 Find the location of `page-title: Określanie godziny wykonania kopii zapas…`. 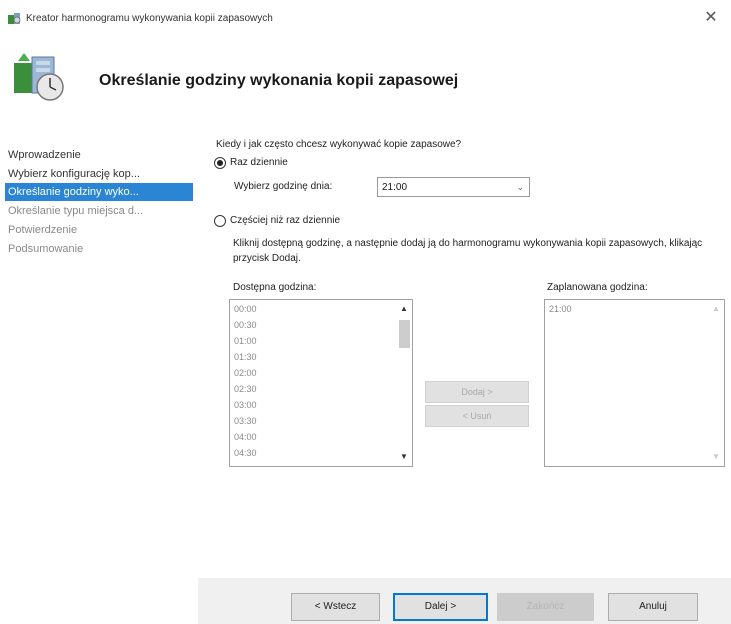

page-title: Określanie godziny wykonania kopii zapas… is located at coordinates (279, 80).